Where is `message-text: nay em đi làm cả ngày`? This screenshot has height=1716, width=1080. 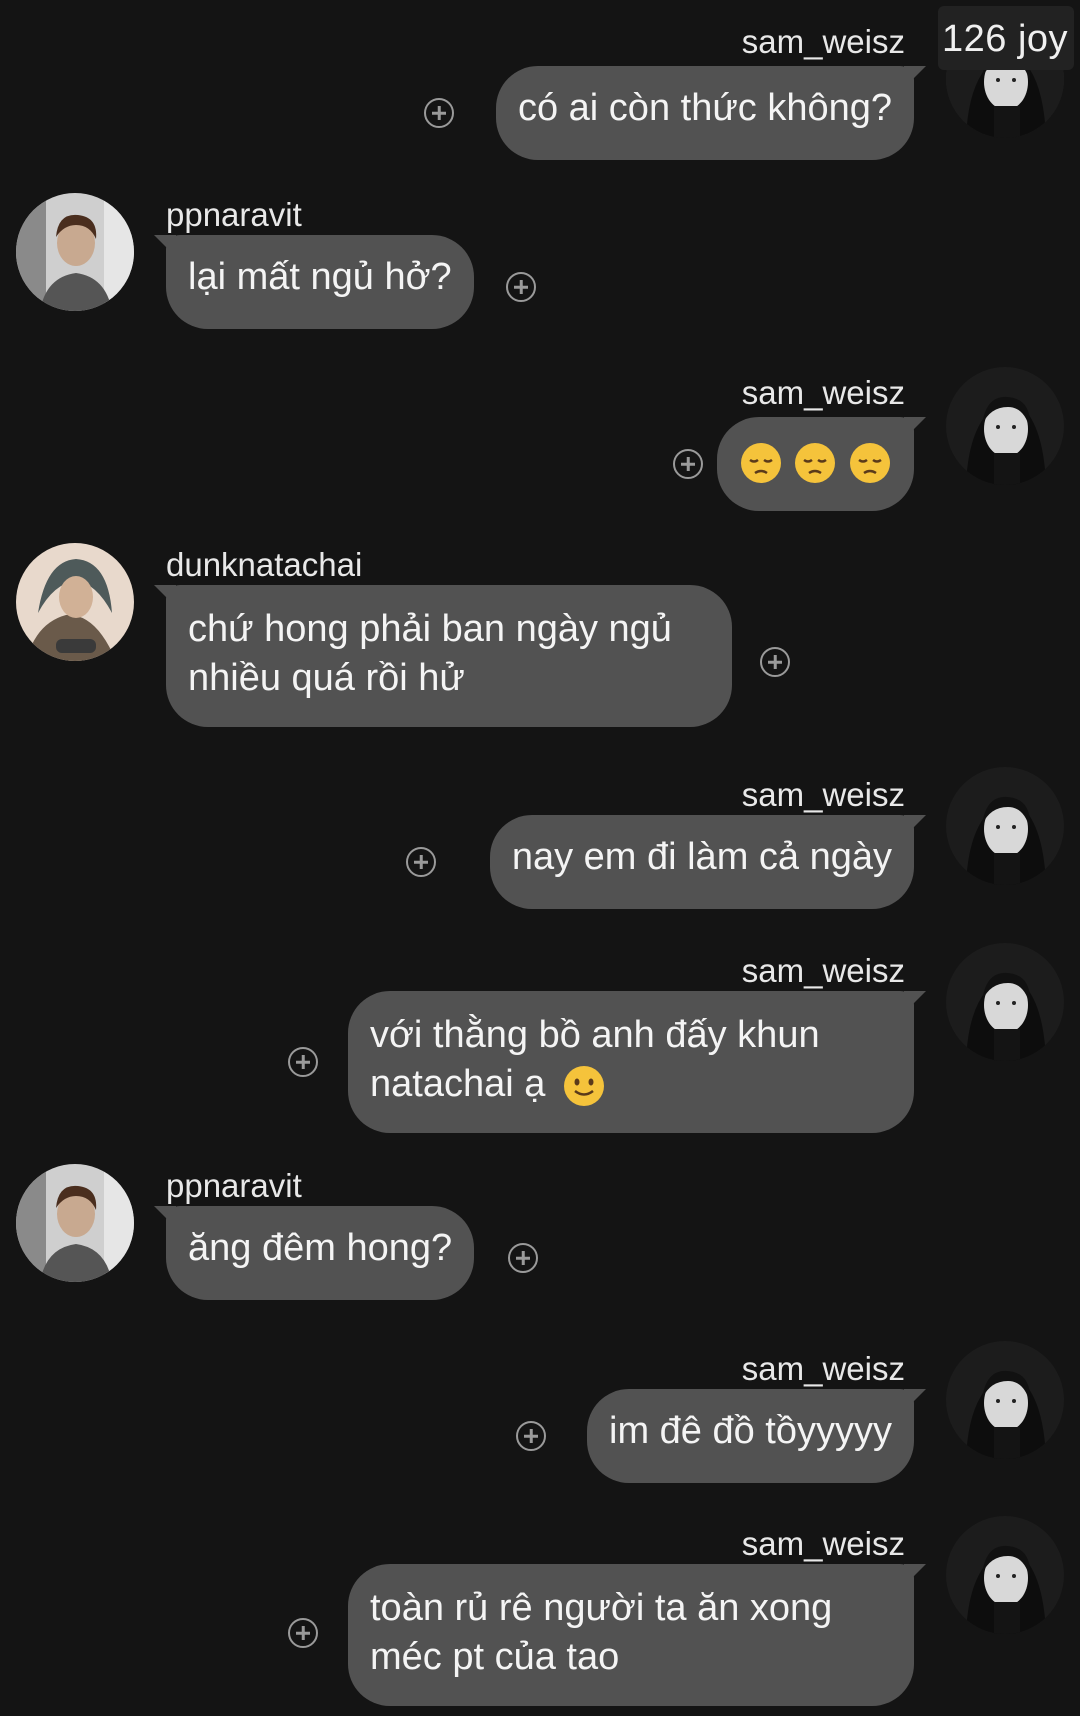 message-text: nay em đi làm cả ngày is located at coordinates (701, 857).